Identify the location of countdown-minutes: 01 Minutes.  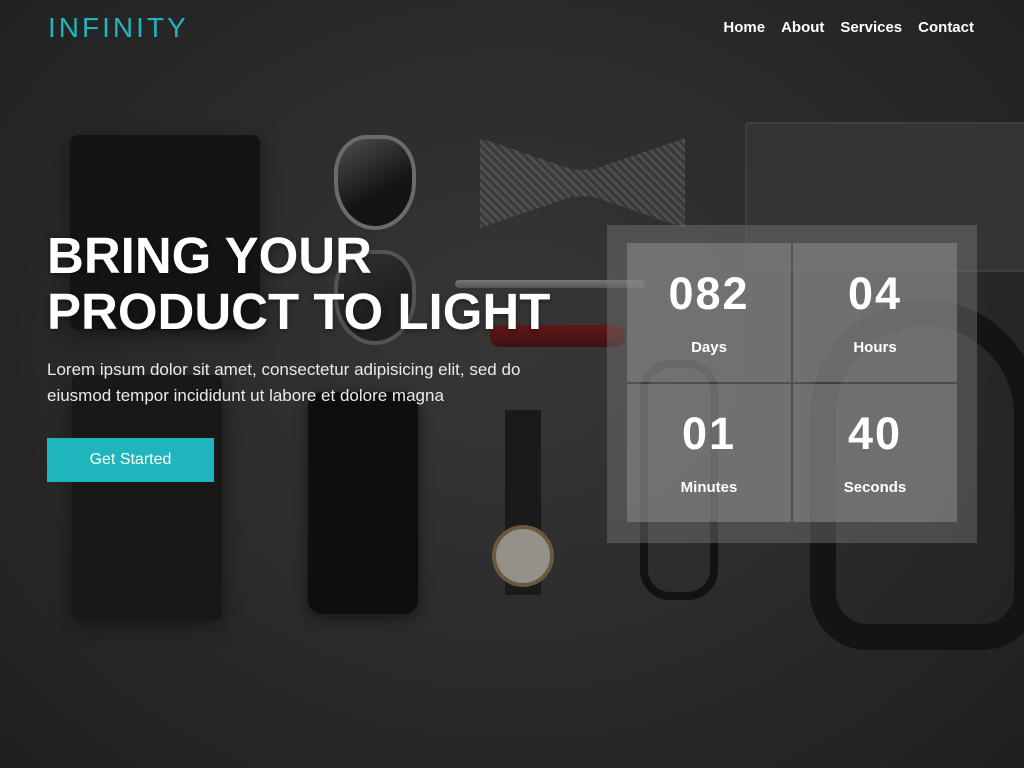
(709, 452).